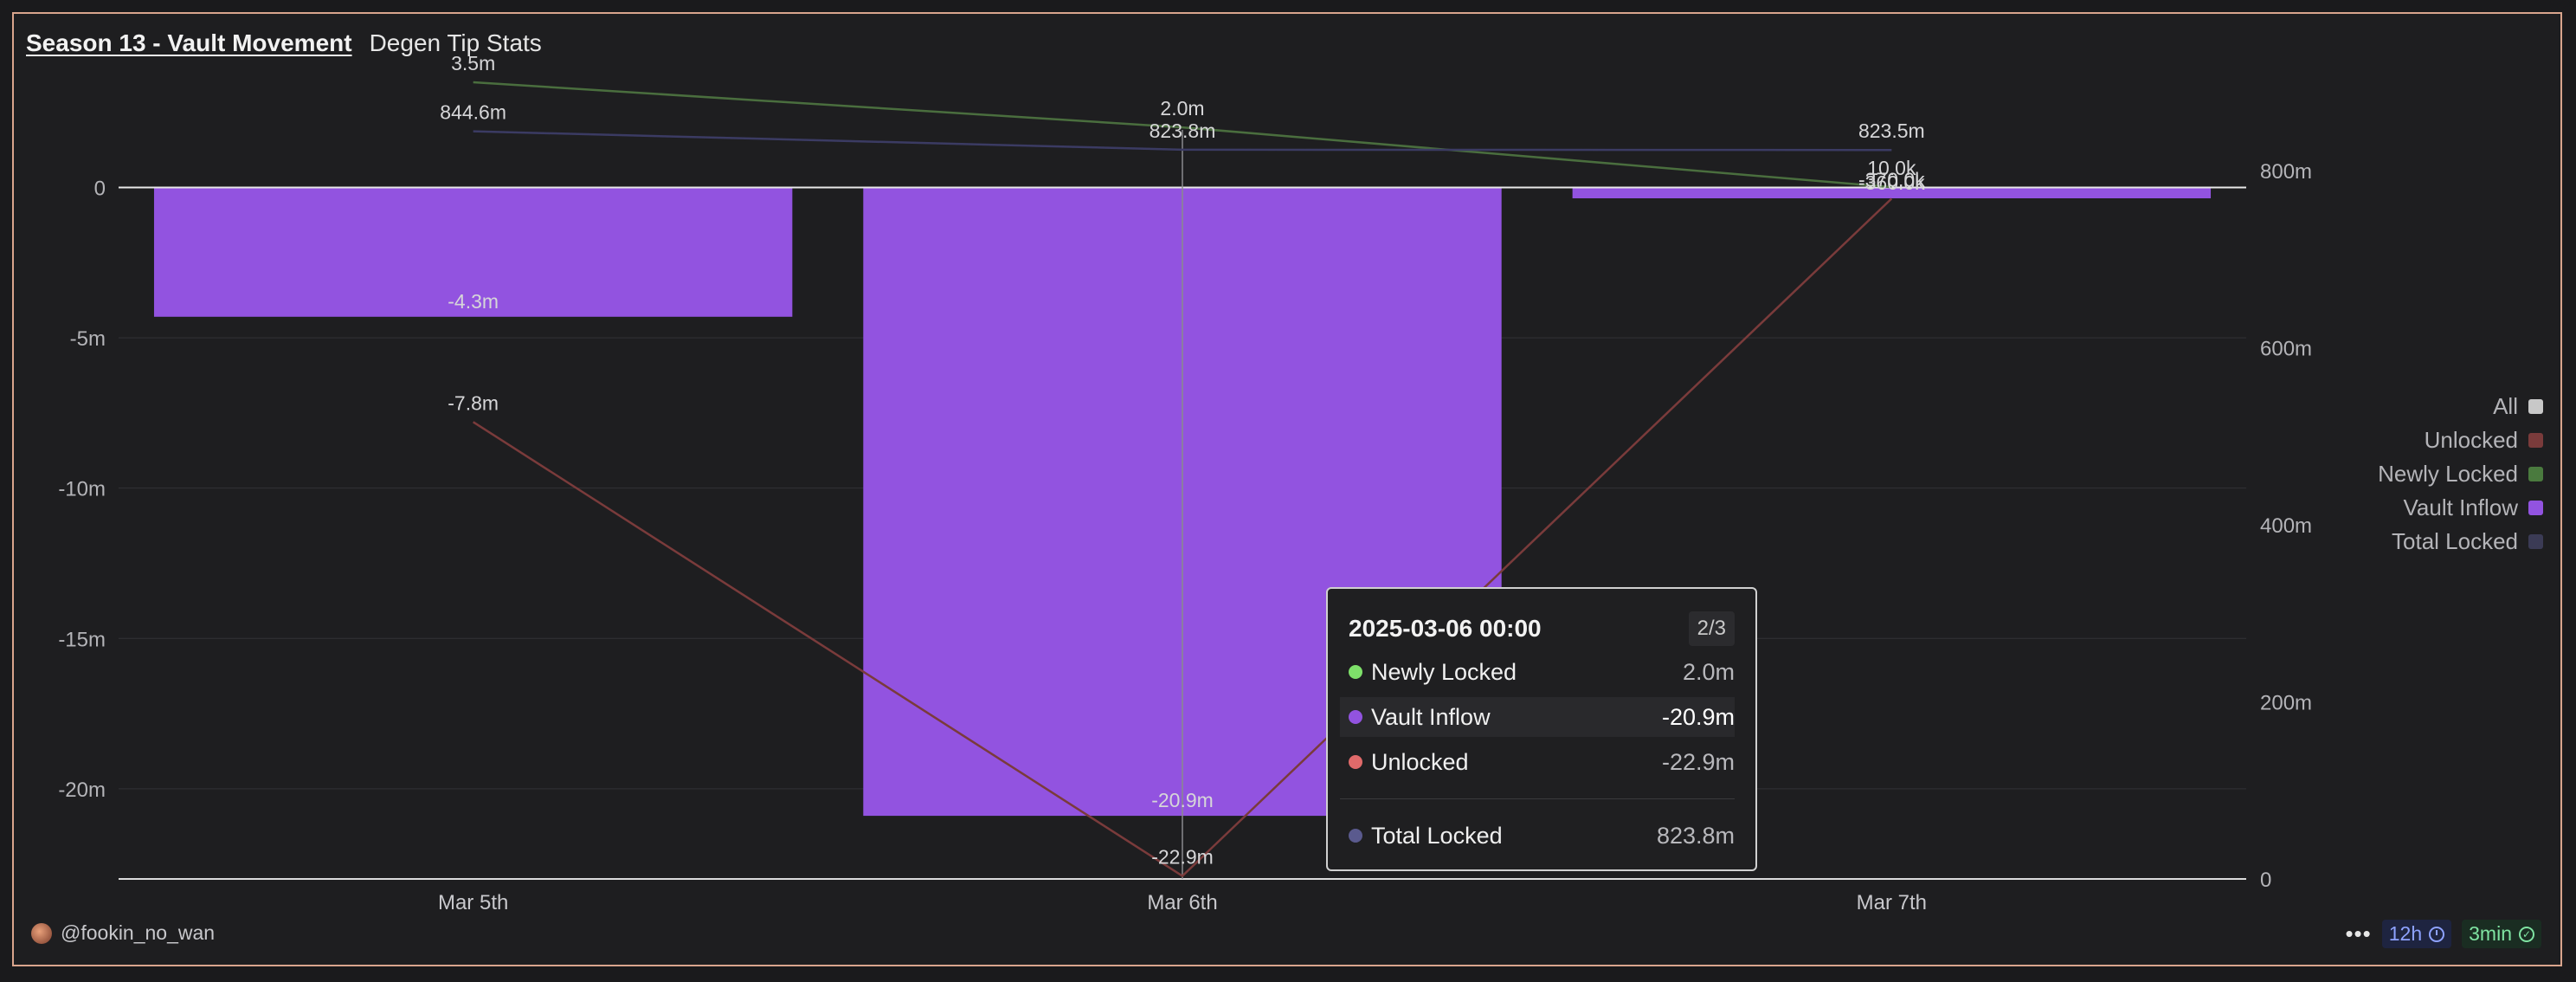 The width and height of the screenshot is (2576, 982). What do you see at coordinates (2358, 934) in the screenshot?
I see `more-options-icon: •••` at bounding box center [2358, 934].